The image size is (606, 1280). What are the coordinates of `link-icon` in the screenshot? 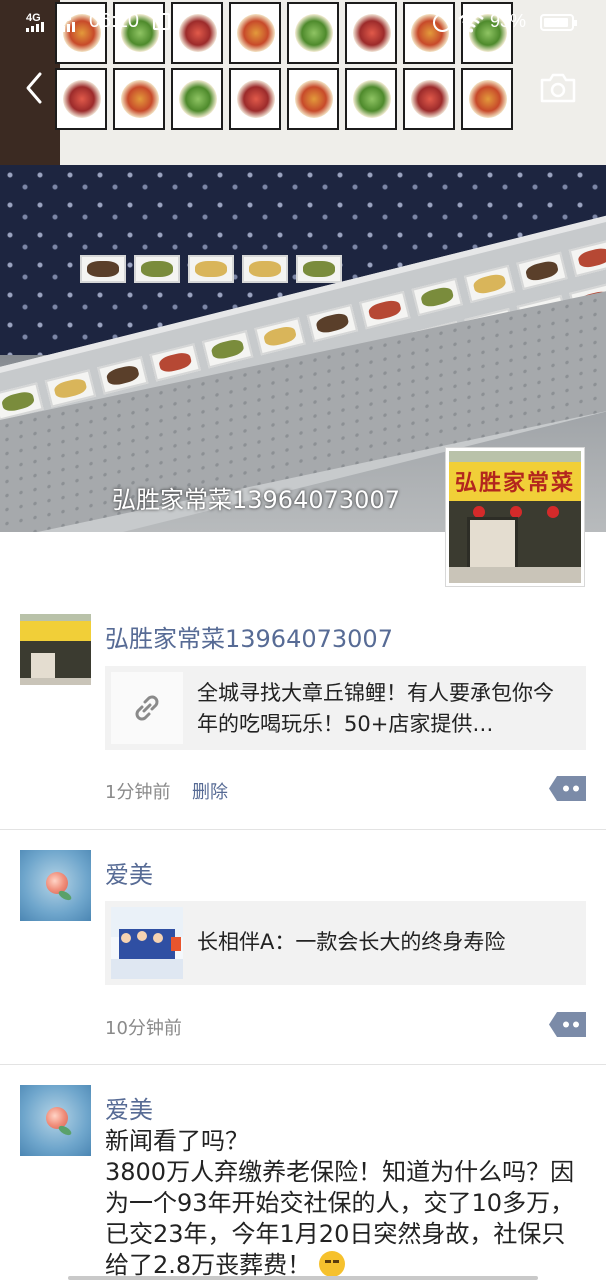 It's located at (147, 708).